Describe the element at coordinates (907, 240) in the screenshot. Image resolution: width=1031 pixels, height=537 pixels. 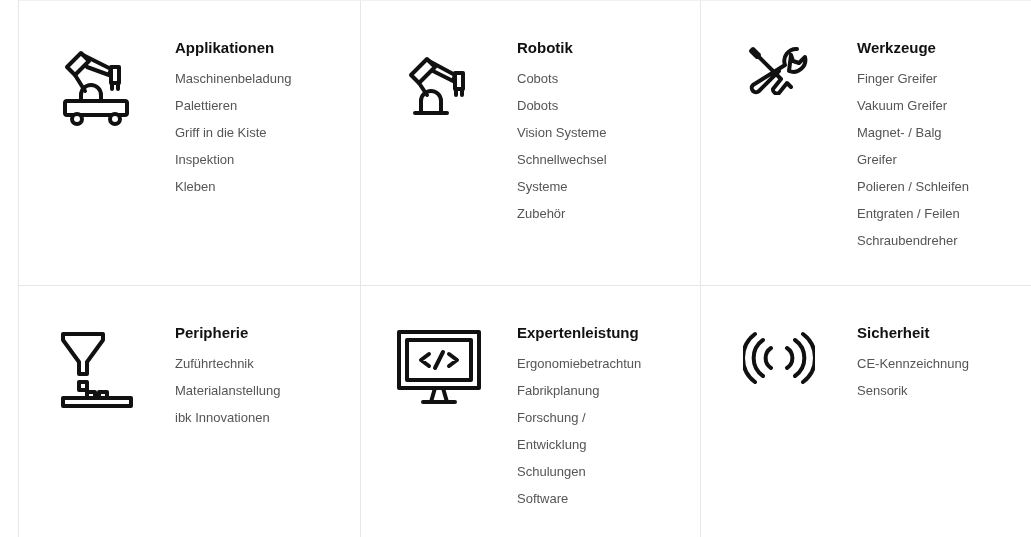
I see `category-item-link: Schraubendreher` at that location.